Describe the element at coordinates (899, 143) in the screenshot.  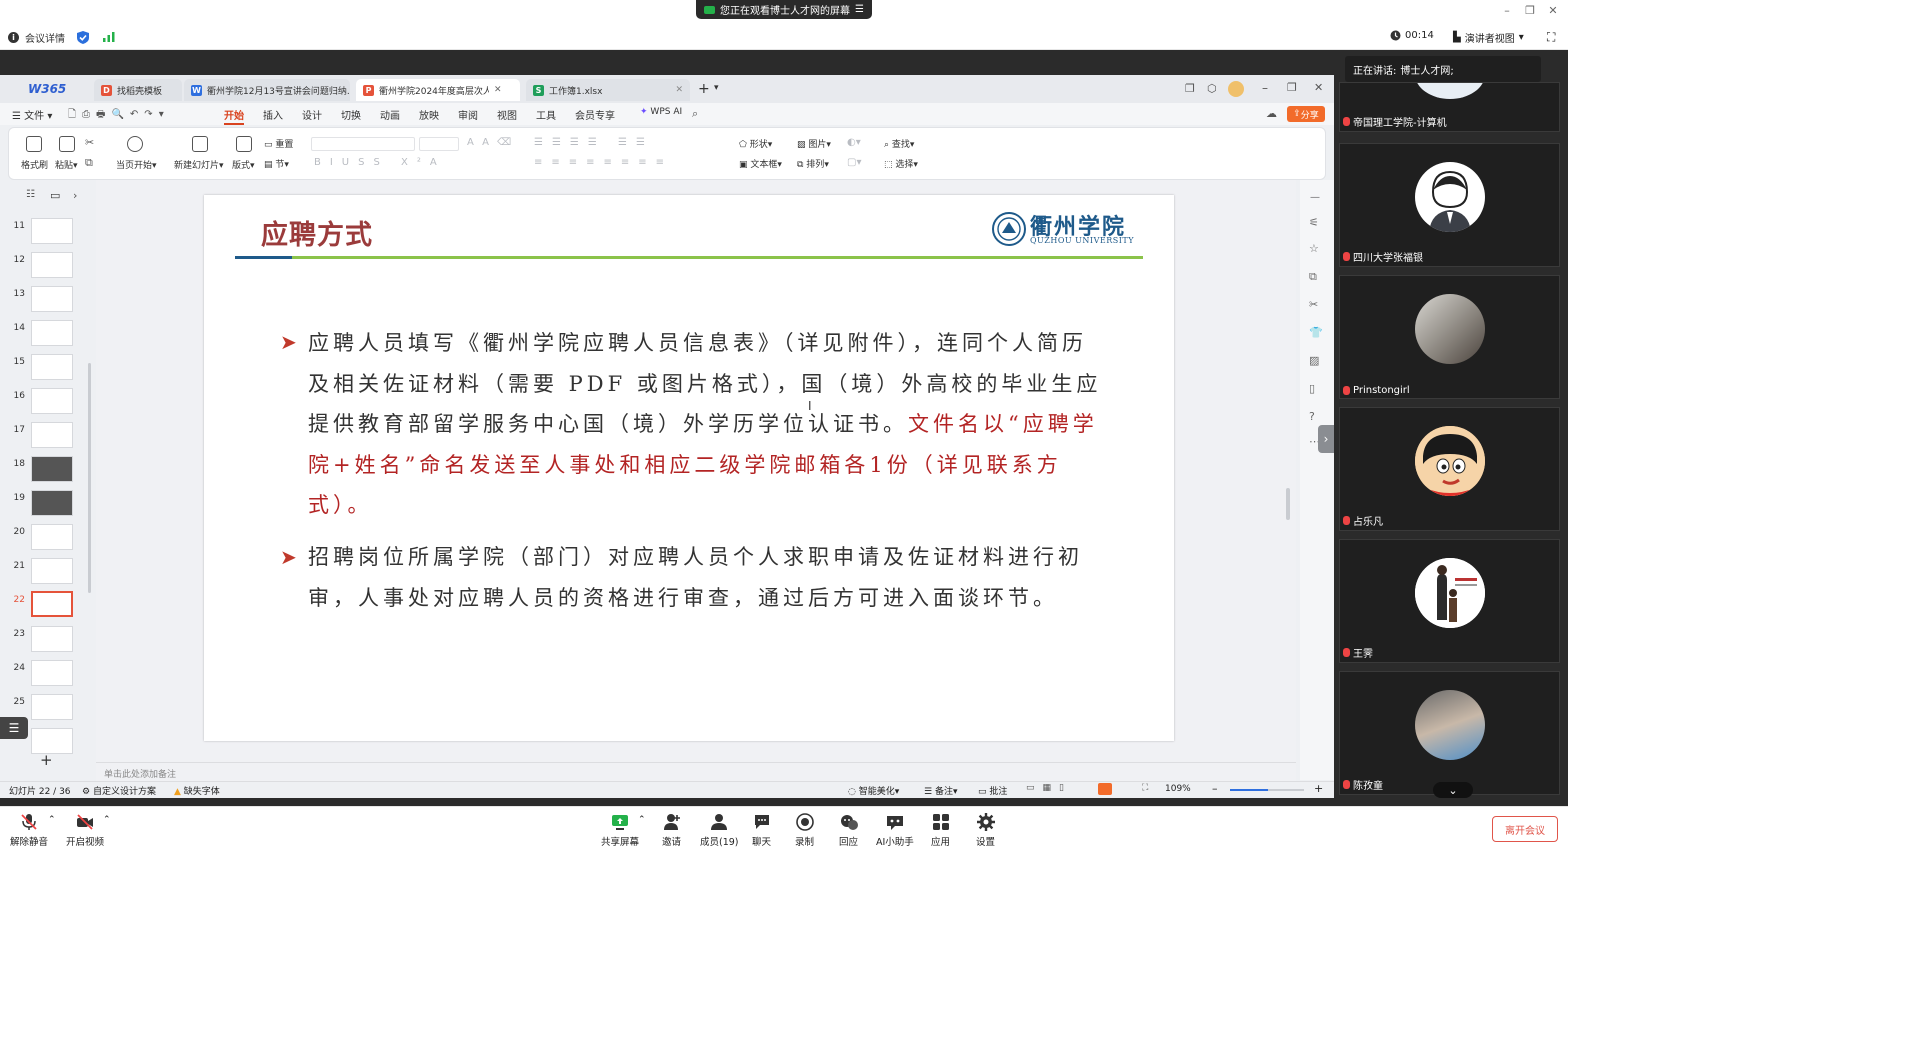
I see `find-button: ⌕ 查找▾` at that location.